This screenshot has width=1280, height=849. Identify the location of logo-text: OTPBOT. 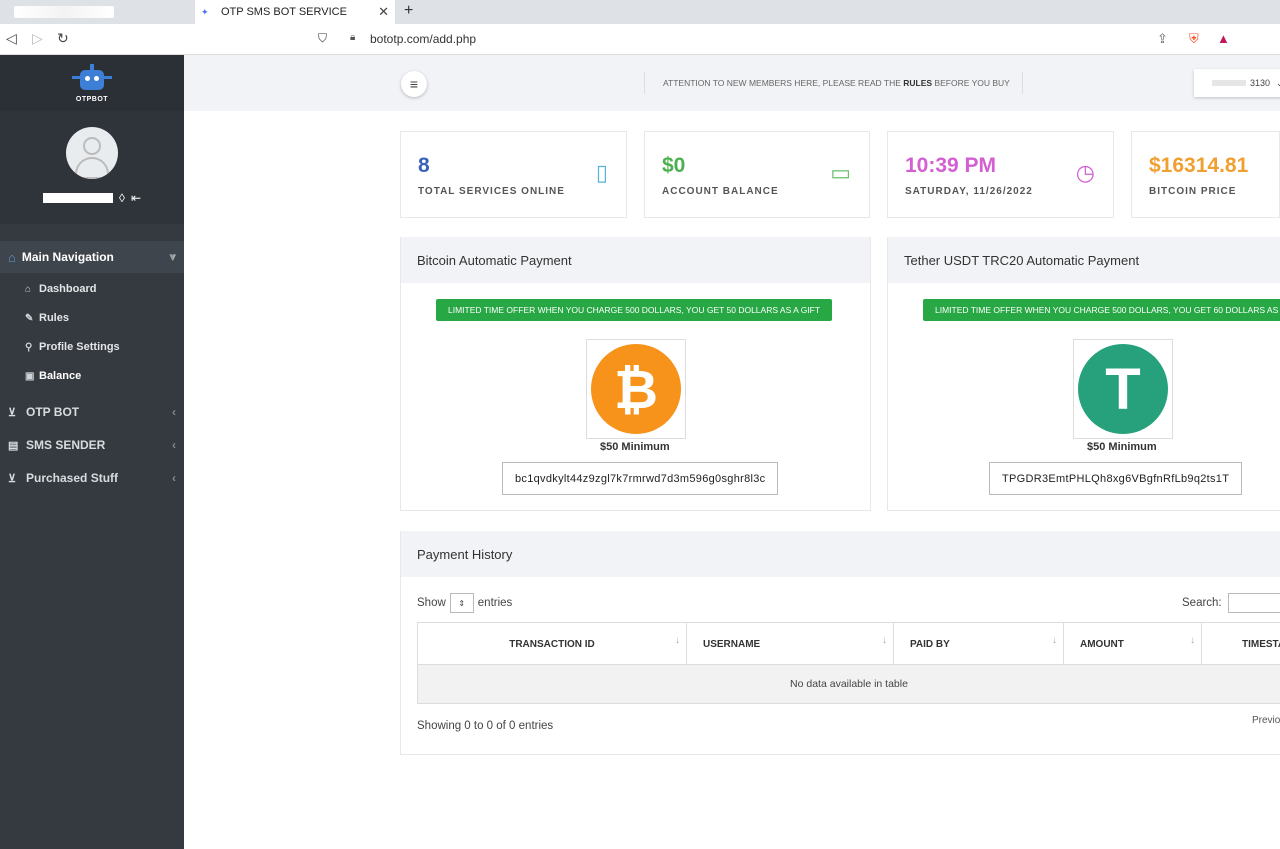
(92, 99).